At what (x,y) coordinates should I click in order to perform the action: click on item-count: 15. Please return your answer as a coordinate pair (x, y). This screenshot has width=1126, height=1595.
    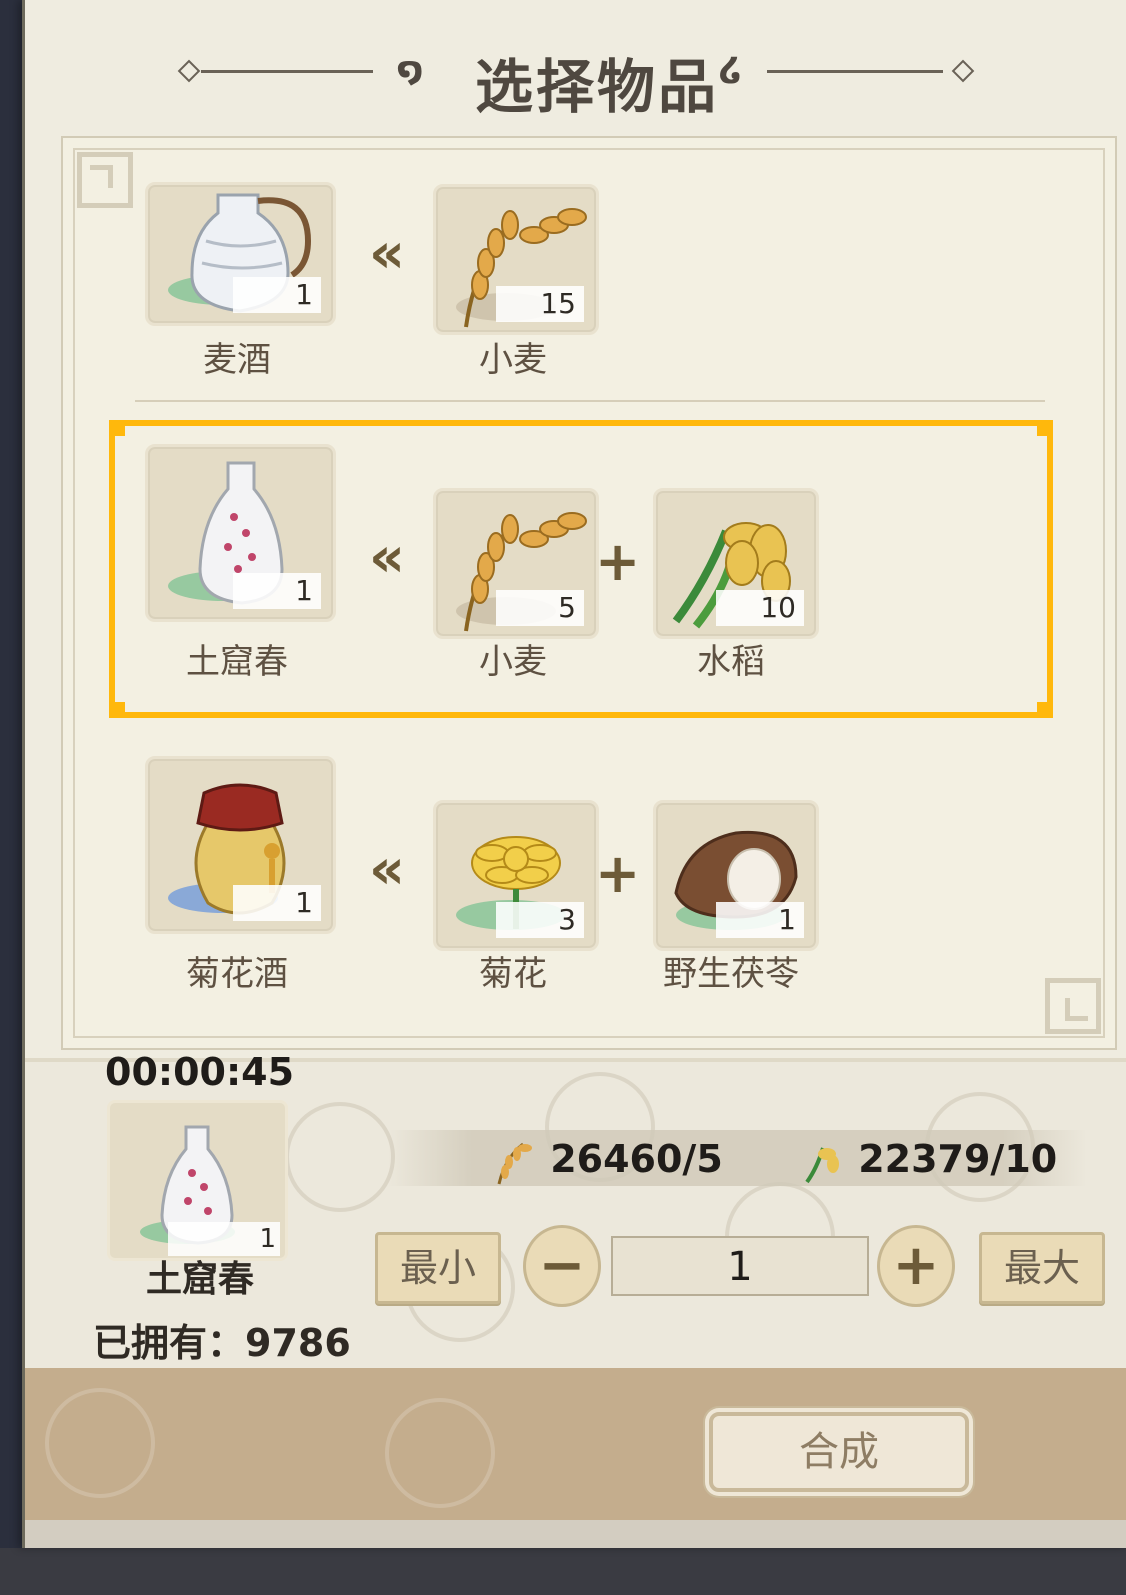
    Looking at the image, I should click on (540, 304).